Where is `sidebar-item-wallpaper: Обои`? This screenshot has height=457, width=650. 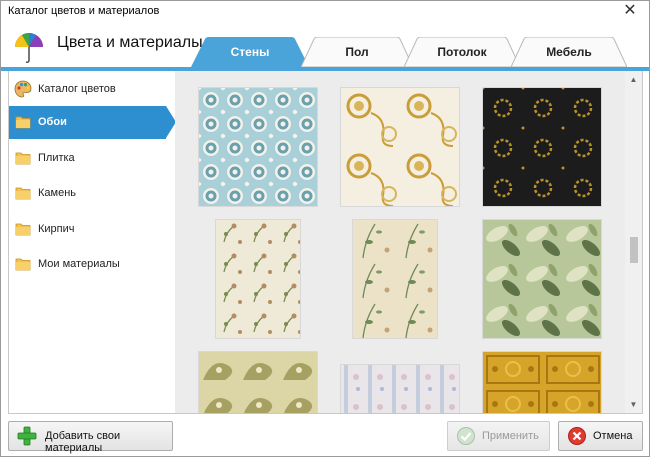 sidebar-item-wallpaper: Обои is located at coordinates (92, 122).